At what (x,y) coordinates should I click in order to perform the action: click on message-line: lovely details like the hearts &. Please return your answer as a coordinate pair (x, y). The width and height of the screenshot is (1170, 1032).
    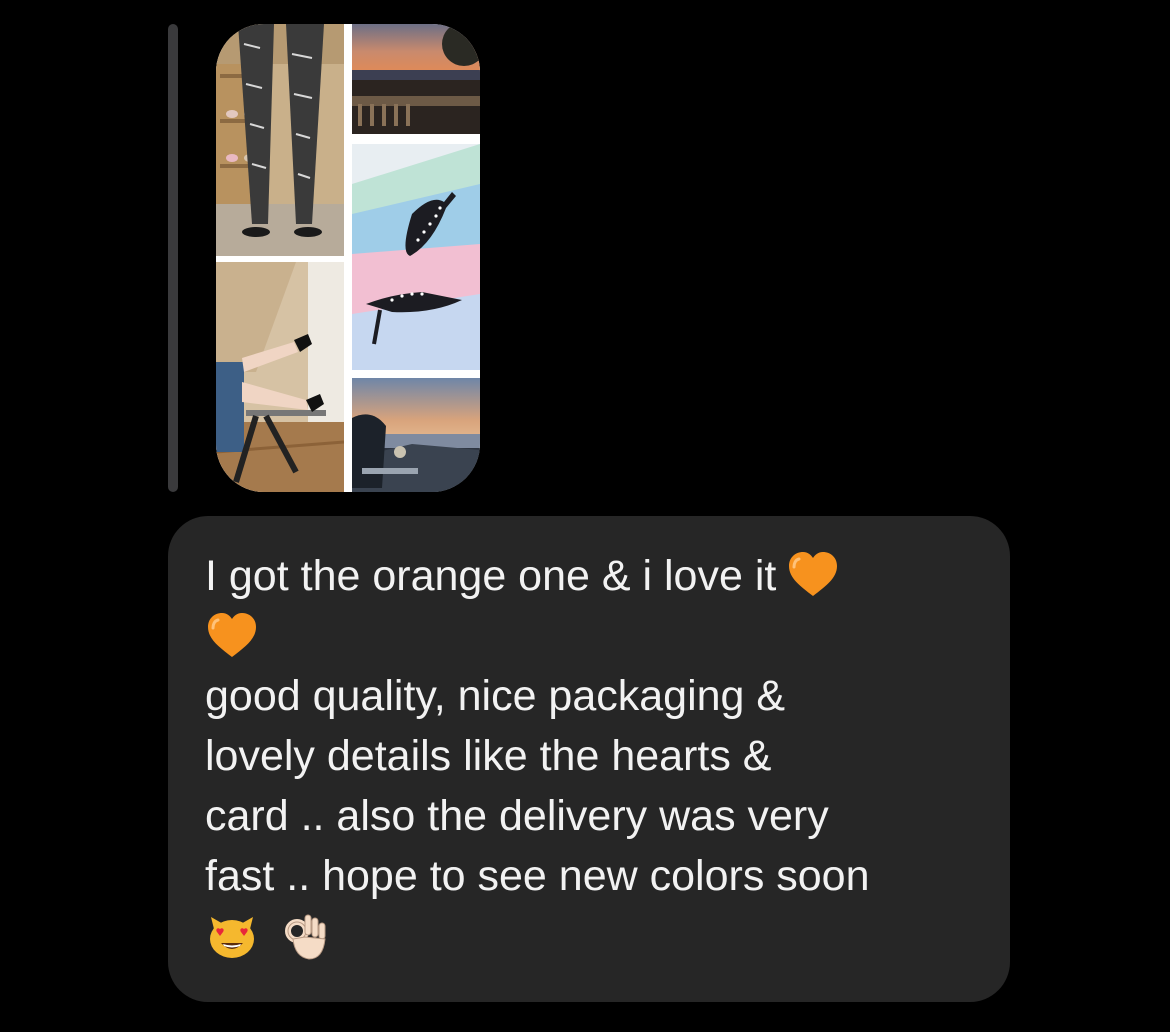
    Looking at the image, I should click on (488, 756).